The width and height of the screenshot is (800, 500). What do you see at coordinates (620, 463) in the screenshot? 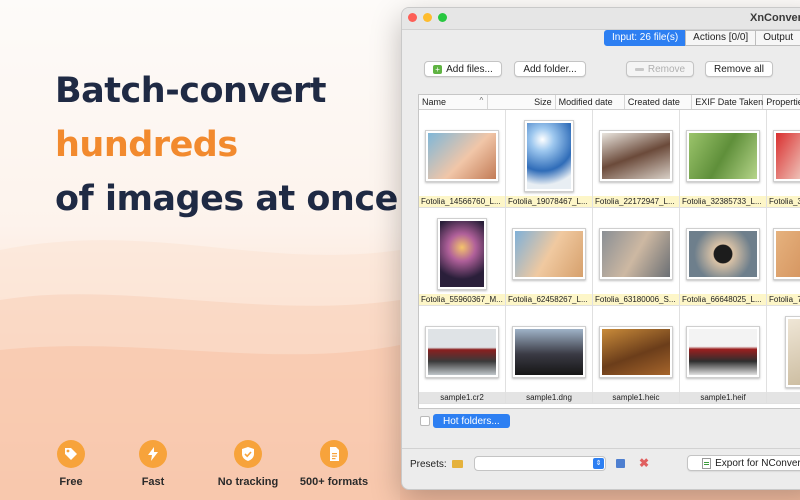
I see `save-icon` at bounding box center [620, 463].